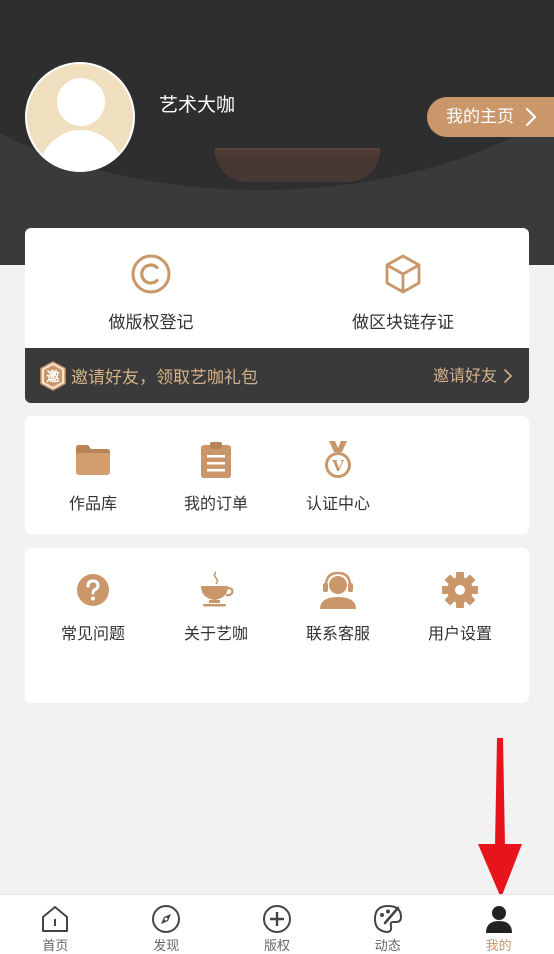 The width and height of the screenshot is (554, 954). Describe the element at coordinates (164, 378) in the screenshot. I see `invite-text: 邀请好友，领取艺咖礼包` at that location.